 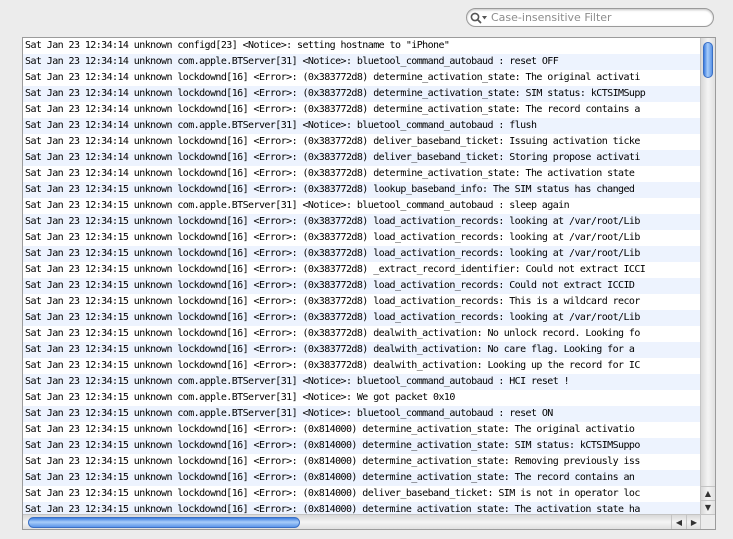 What do you see at coordinates (707, 276) in the screenshot?
I see `vertical-scrollbar: ▲ ▼` at bounding box center [707, 276].